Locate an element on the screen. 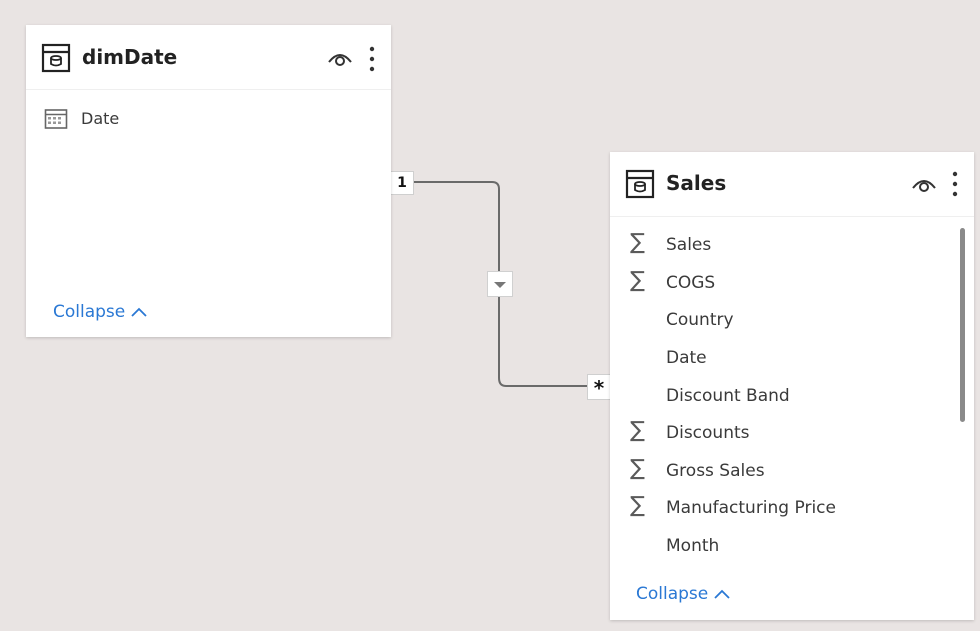 Image resolution: width=980 pixels, height=631 pixels. cardinality-one-badge: 1 is located at coordinates (402, 183).